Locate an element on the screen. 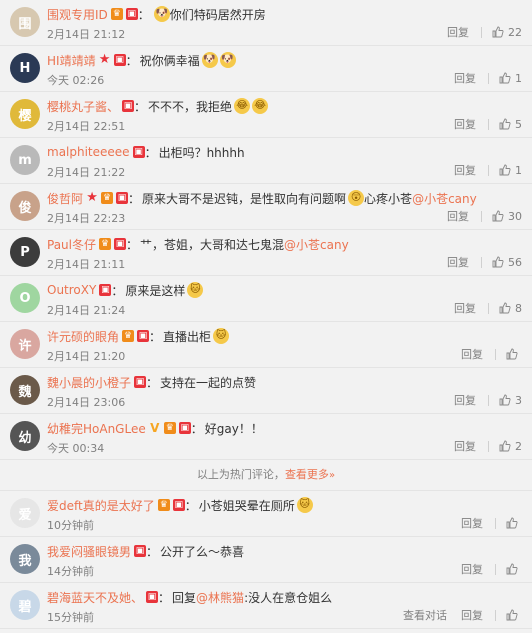  like-count: 8 is located at coordinates (518, 308).